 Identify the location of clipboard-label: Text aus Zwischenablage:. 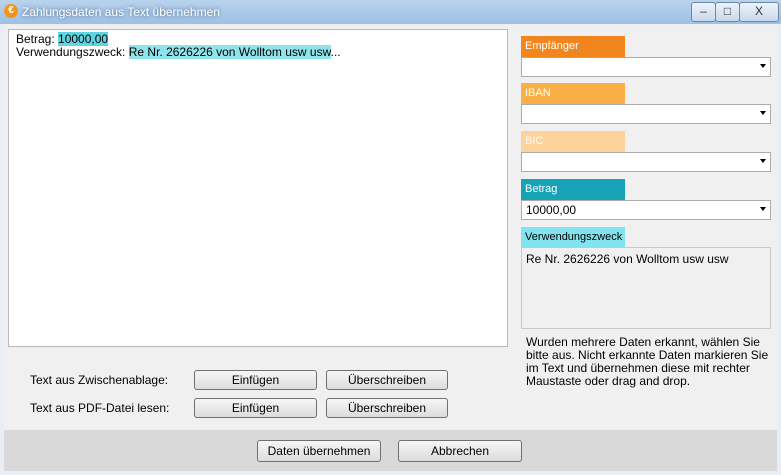
(99, 380).